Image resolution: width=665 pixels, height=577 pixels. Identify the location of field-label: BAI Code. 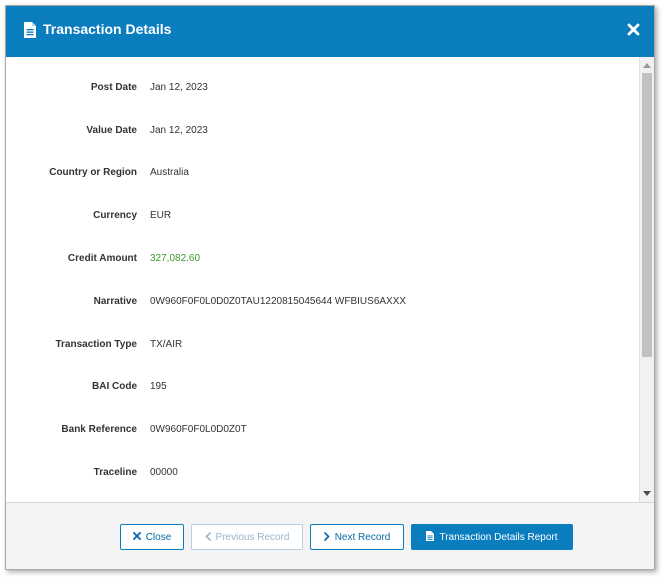
(114, 386).